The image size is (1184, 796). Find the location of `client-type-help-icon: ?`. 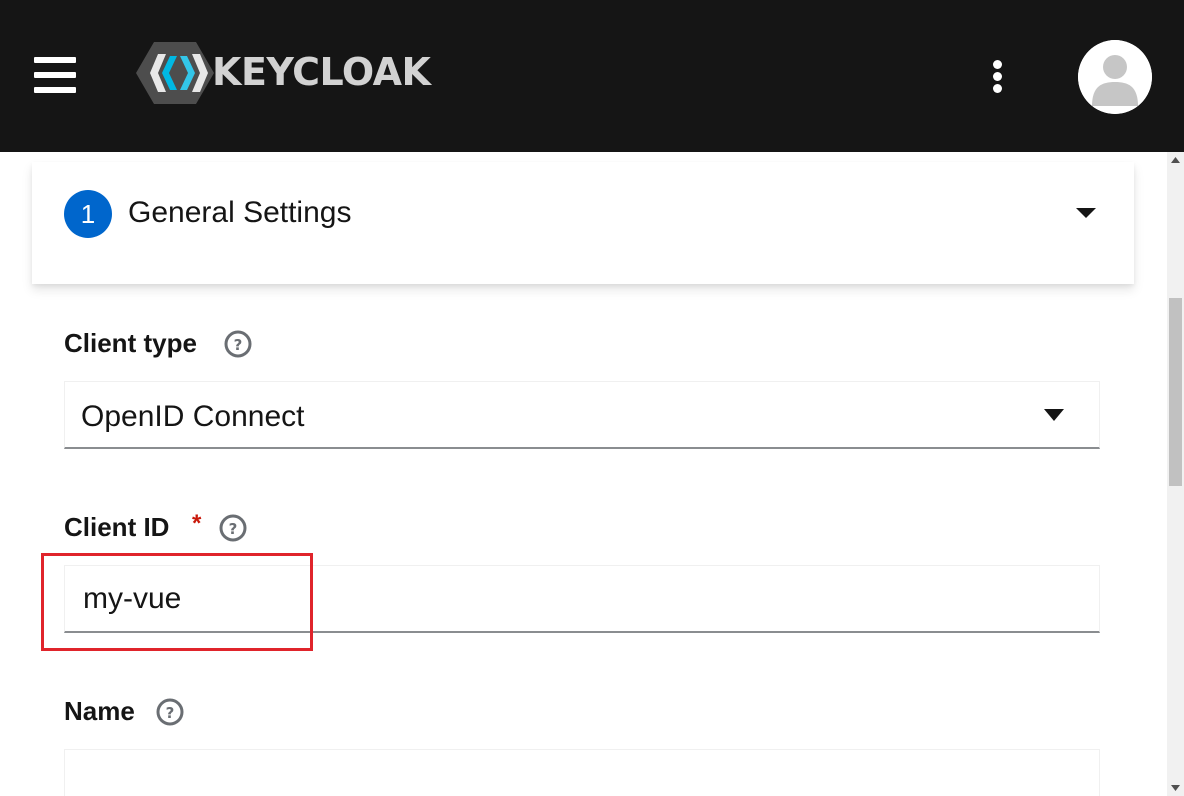

client-type-help-icon: ? is located at coordinates (238, 344).